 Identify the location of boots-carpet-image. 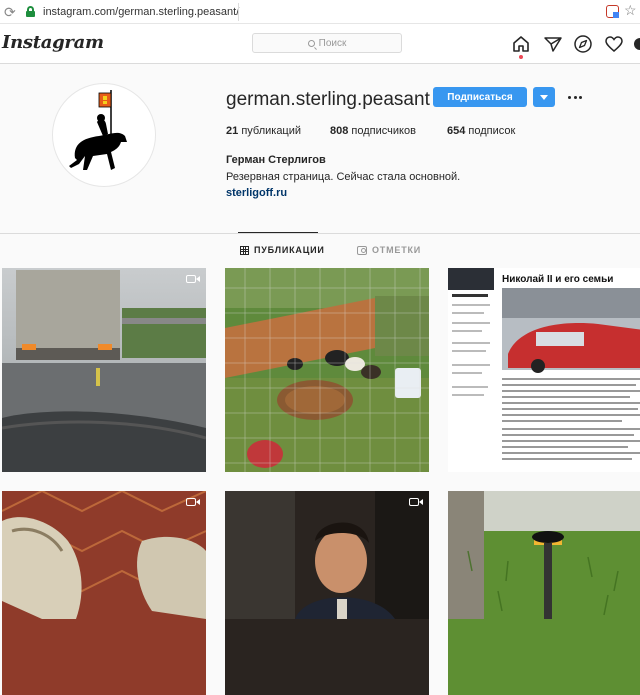
(104, 593).